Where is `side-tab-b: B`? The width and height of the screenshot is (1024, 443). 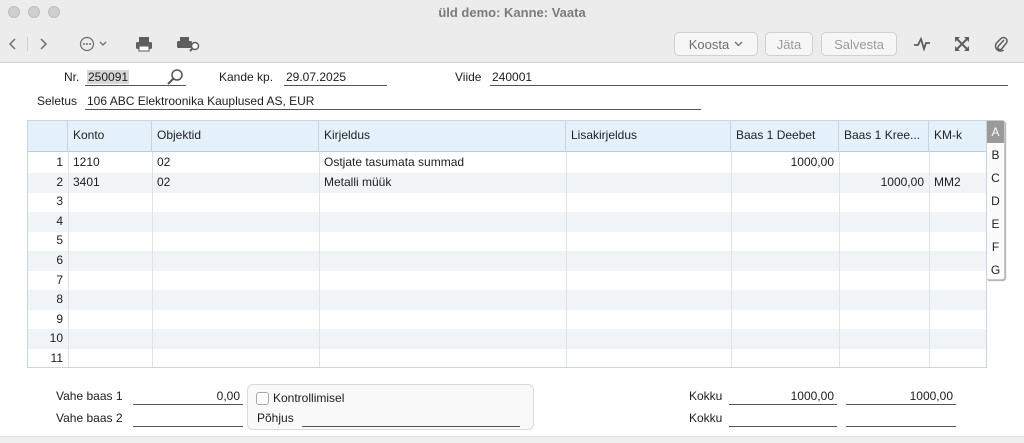
side-tab-b: B is located at coordinates (995, 155).